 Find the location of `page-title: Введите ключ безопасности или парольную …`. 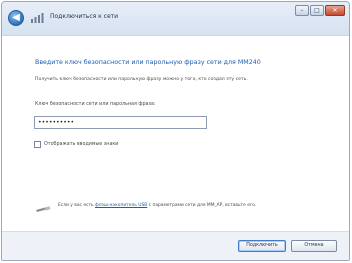

page-title: Введите ключ безопасности или парольную … is located at coordinates (148, 62).